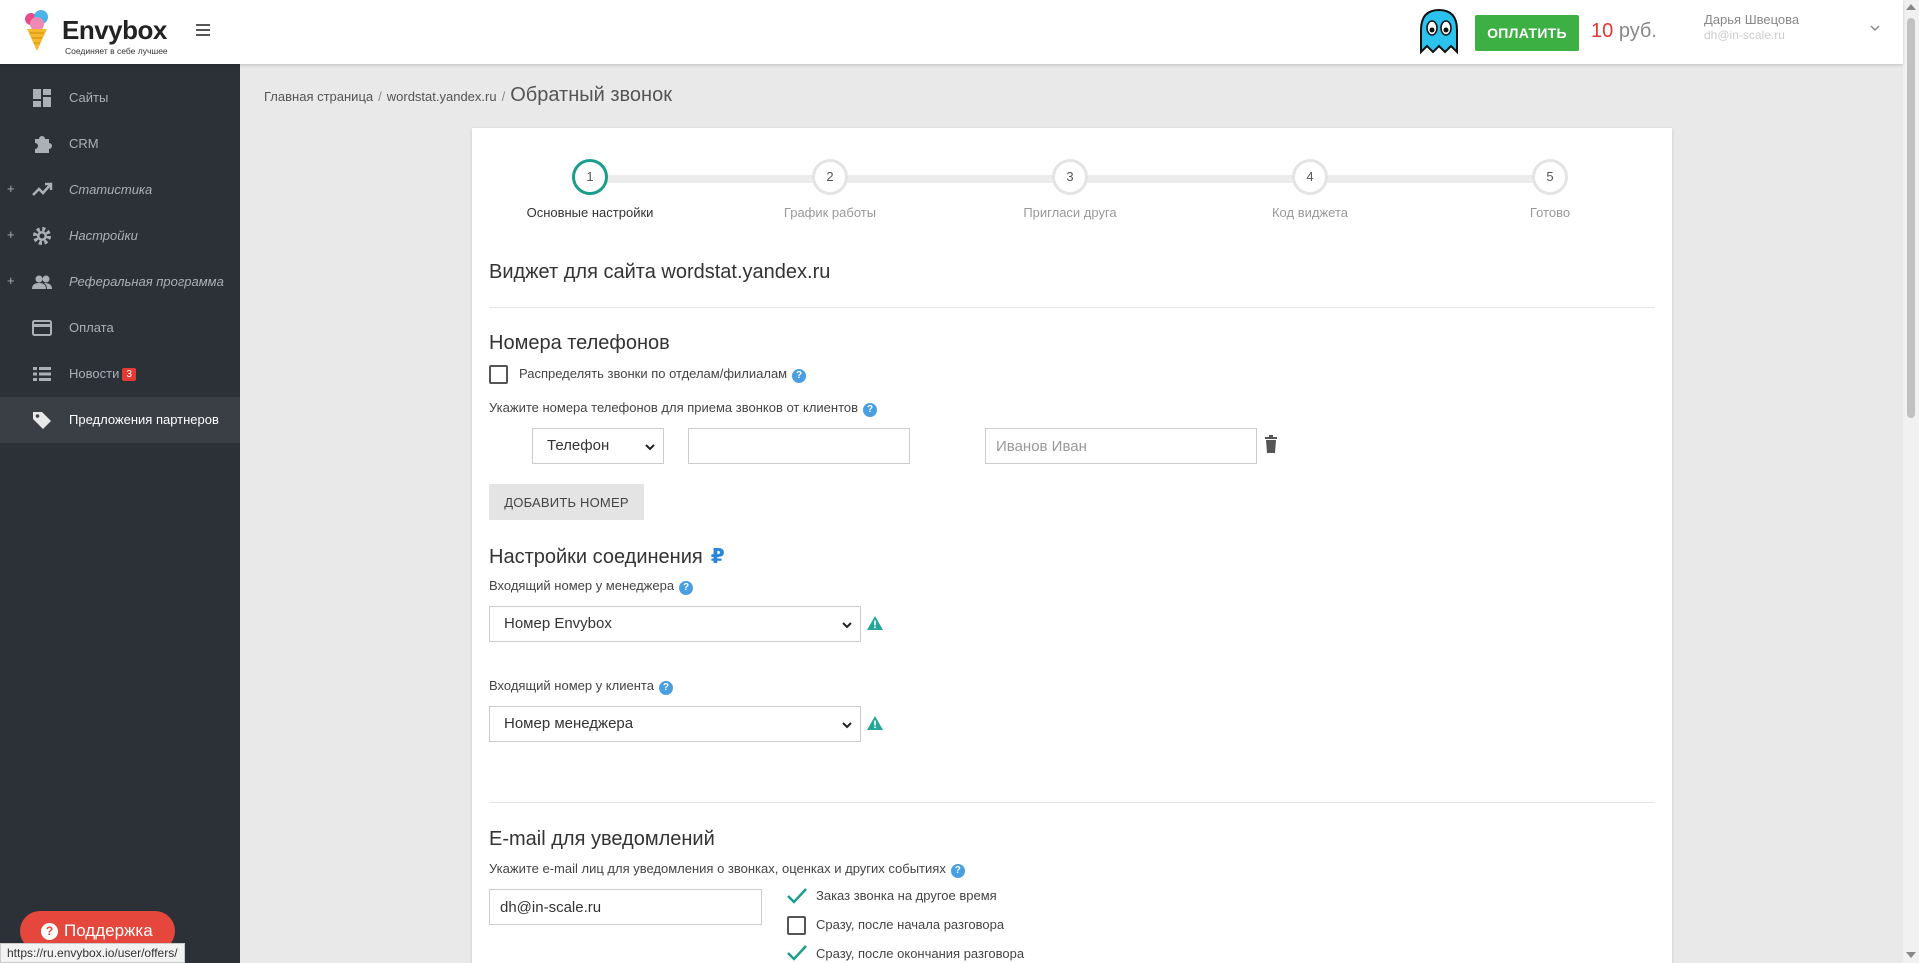 The height and width of the screenshot is (963, 1919). Describe the element at coordinates (84, 143) in the screenshot. I see `sidebar-item-label: CRM` at that location.